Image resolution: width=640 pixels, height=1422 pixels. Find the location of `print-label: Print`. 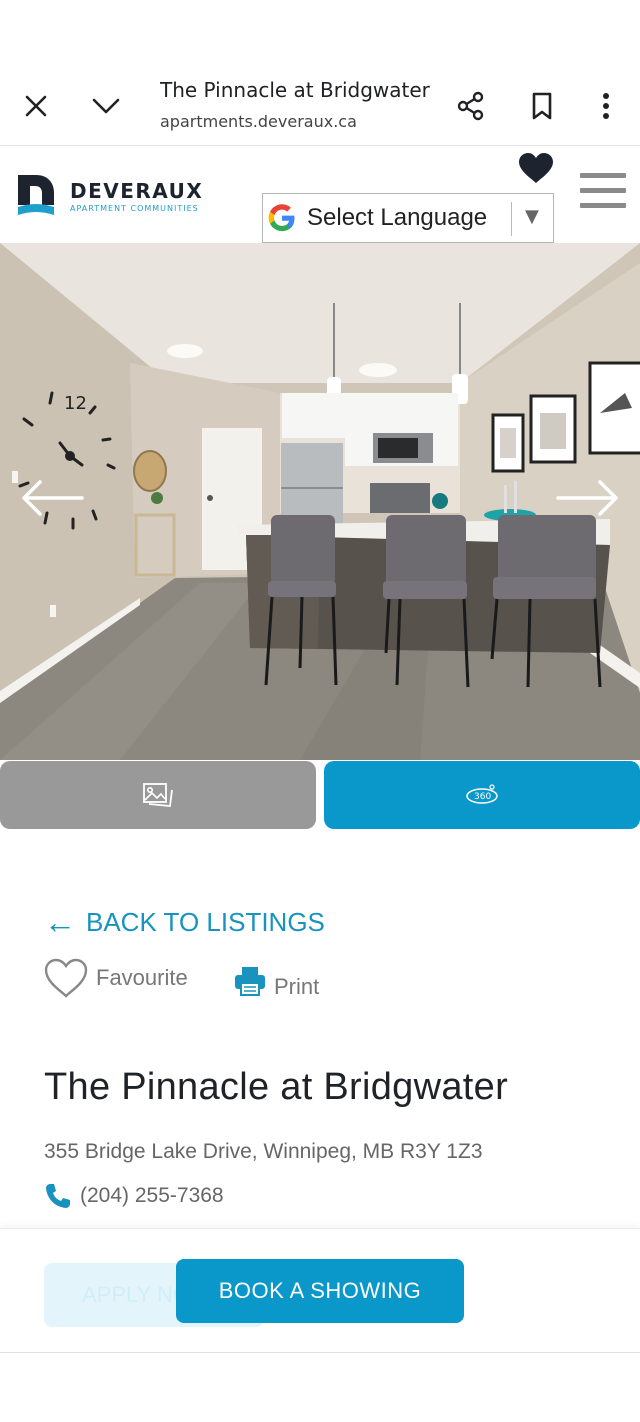

print-label: Print is located at coordinates (297, 986).